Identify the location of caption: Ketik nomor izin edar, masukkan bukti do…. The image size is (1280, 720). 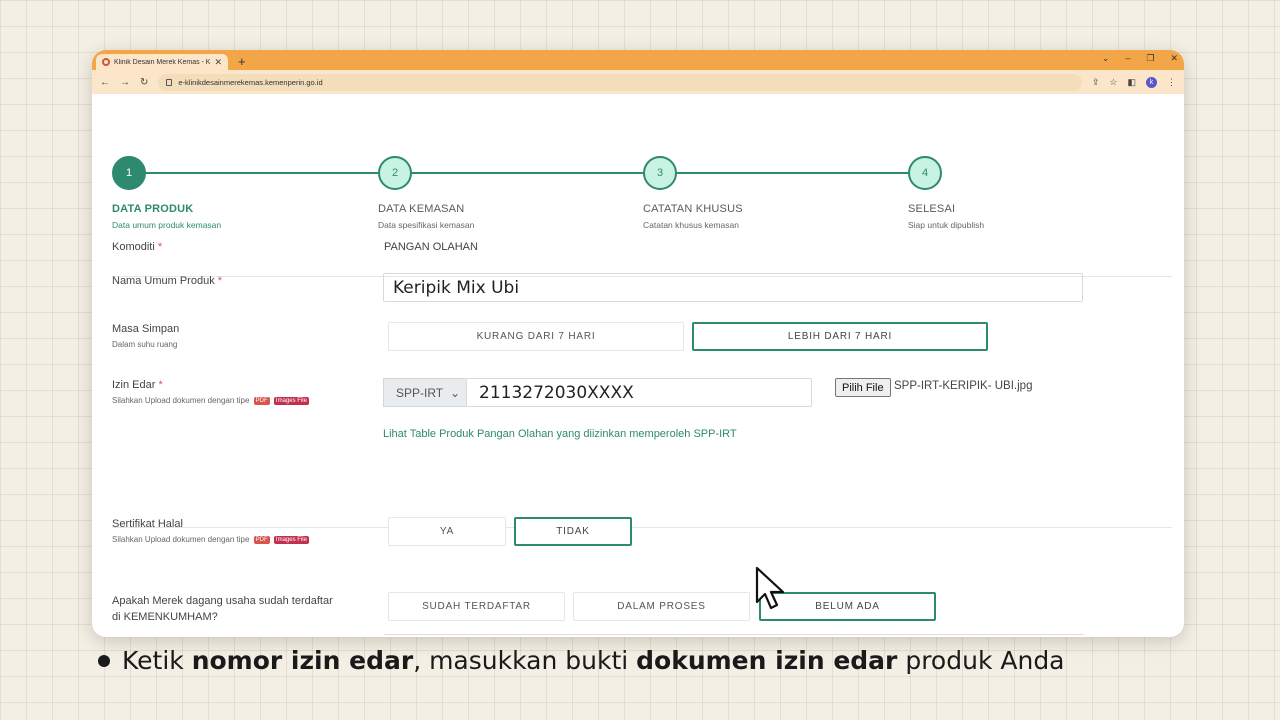
(581, 660).